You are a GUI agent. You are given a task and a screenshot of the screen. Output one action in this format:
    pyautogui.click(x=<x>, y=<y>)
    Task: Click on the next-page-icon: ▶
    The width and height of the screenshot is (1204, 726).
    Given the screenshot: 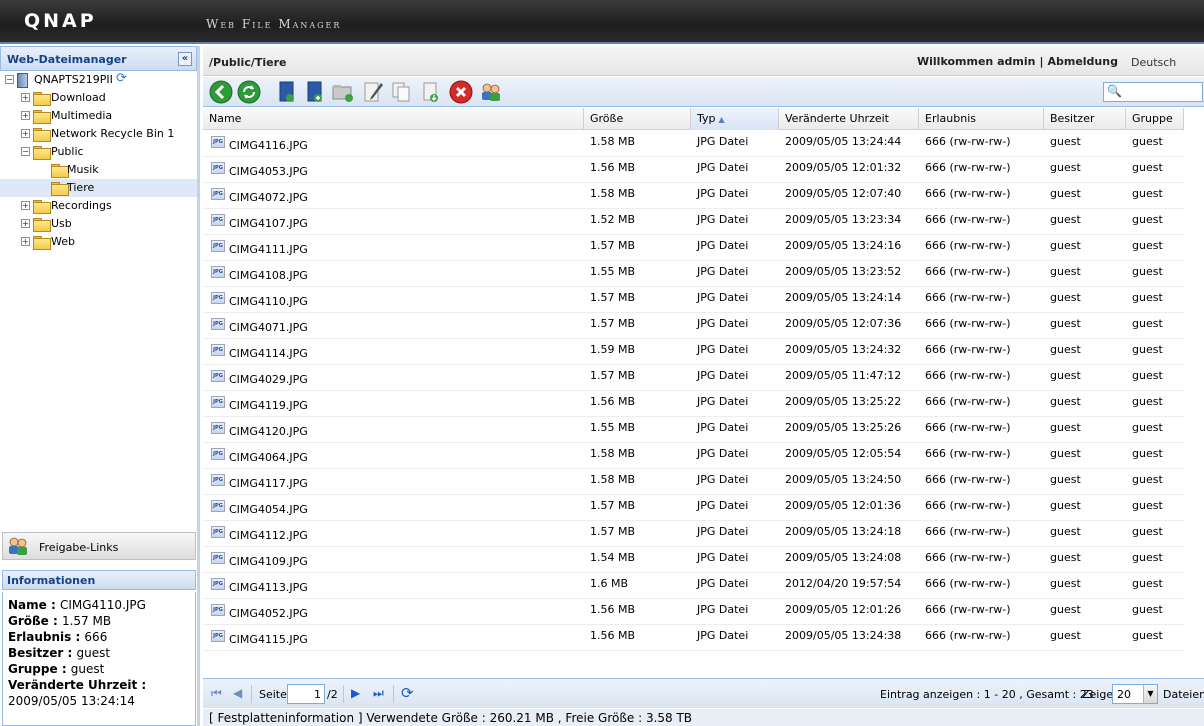 What is the action you would take?
    pyautogui.click(x=355, y=693)
    